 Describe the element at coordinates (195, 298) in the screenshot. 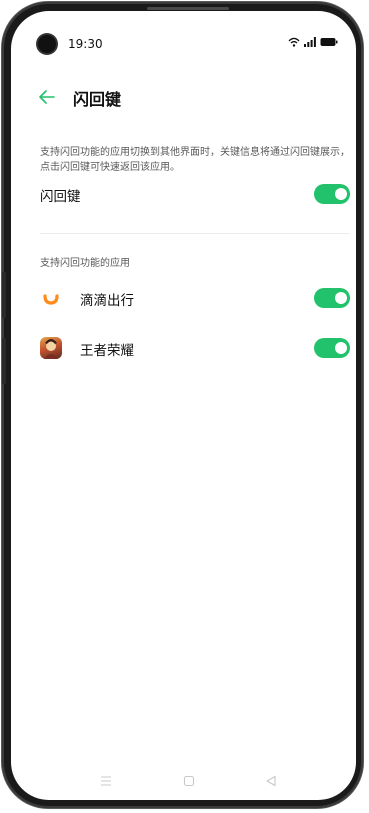

I see `app-row-didi: 滴滴出行` at that location.